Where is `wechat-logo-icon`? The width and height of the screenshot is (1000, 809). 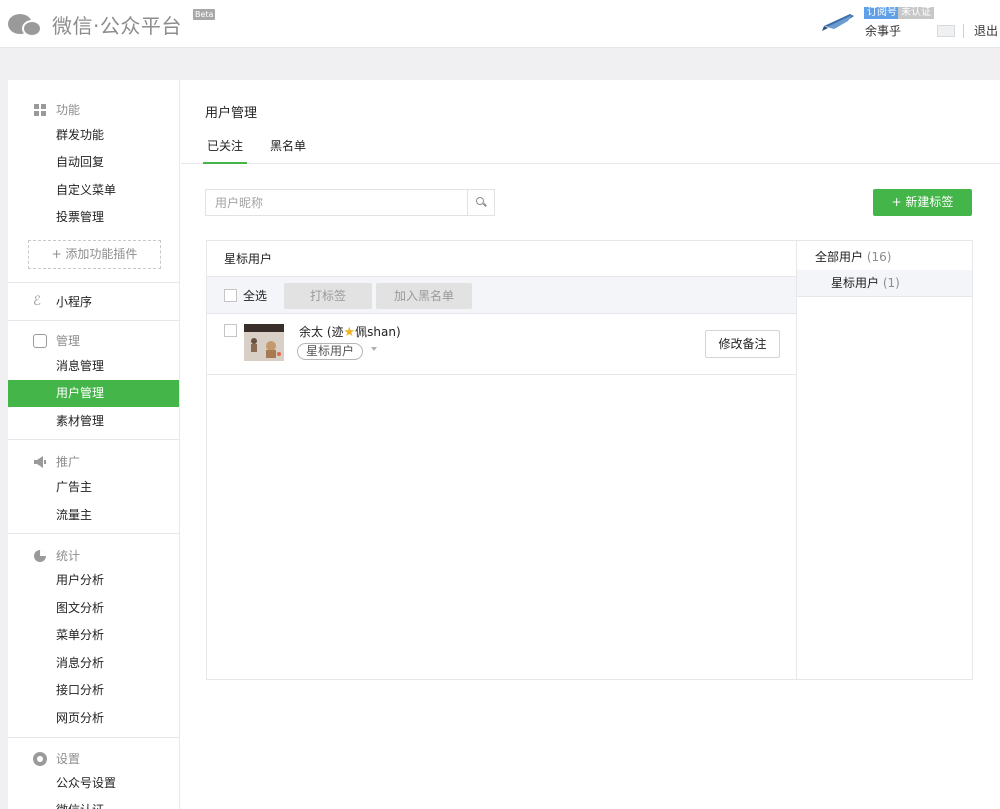 wechat-logo-icon is located at coordinates (27, 25).